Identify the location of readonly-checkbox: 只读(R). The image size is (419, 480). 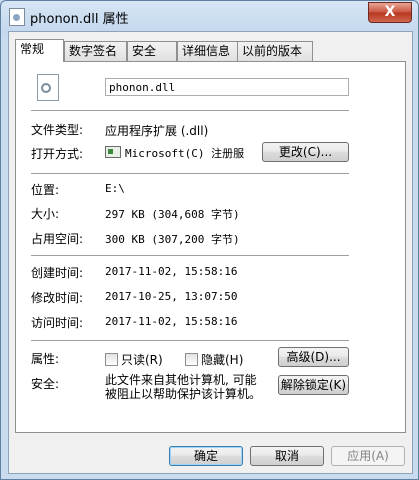
(134, 359).